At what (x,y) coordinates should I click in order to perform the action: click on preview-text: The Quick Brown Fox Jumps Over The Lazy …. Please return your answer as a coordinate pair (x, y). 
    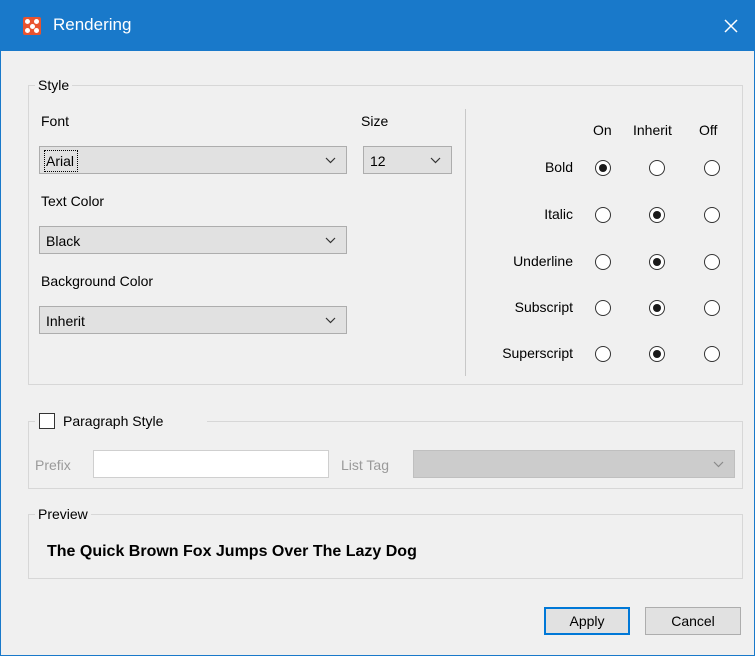
    Looking at the image, I should click on (232, 551).